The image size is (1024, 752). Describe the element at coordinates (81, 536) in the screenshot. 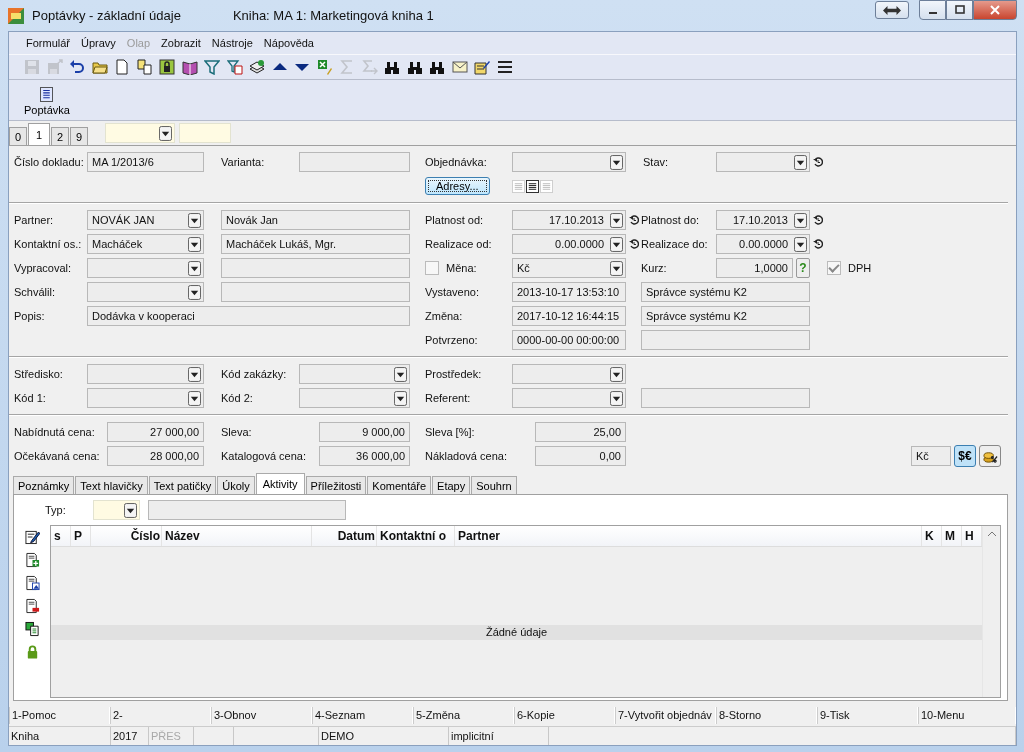

I see `column-header: P` at that location.